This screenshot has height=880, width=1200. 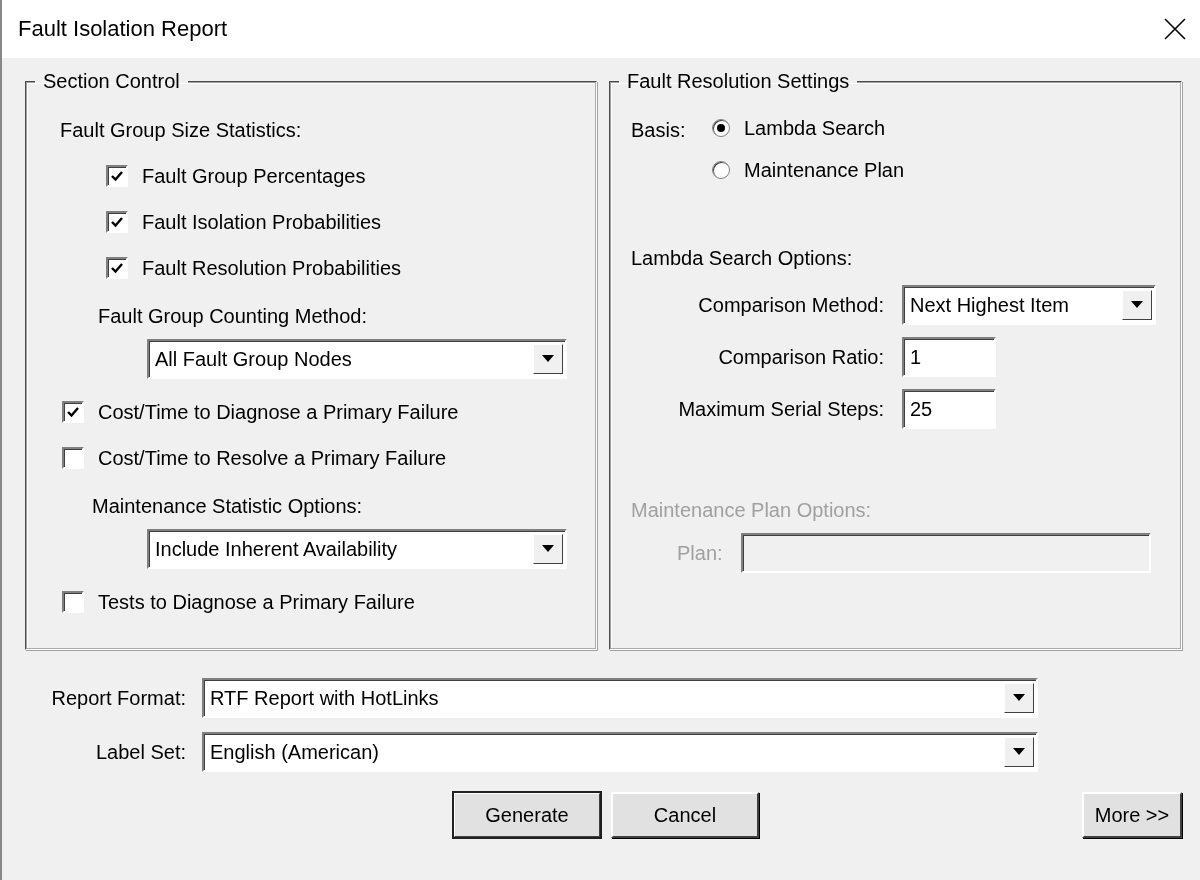 What do you see at coordinates (620, 752) in the screenshot?
I see `dropdown-field: English (American)` at bounding box center [620, 752].